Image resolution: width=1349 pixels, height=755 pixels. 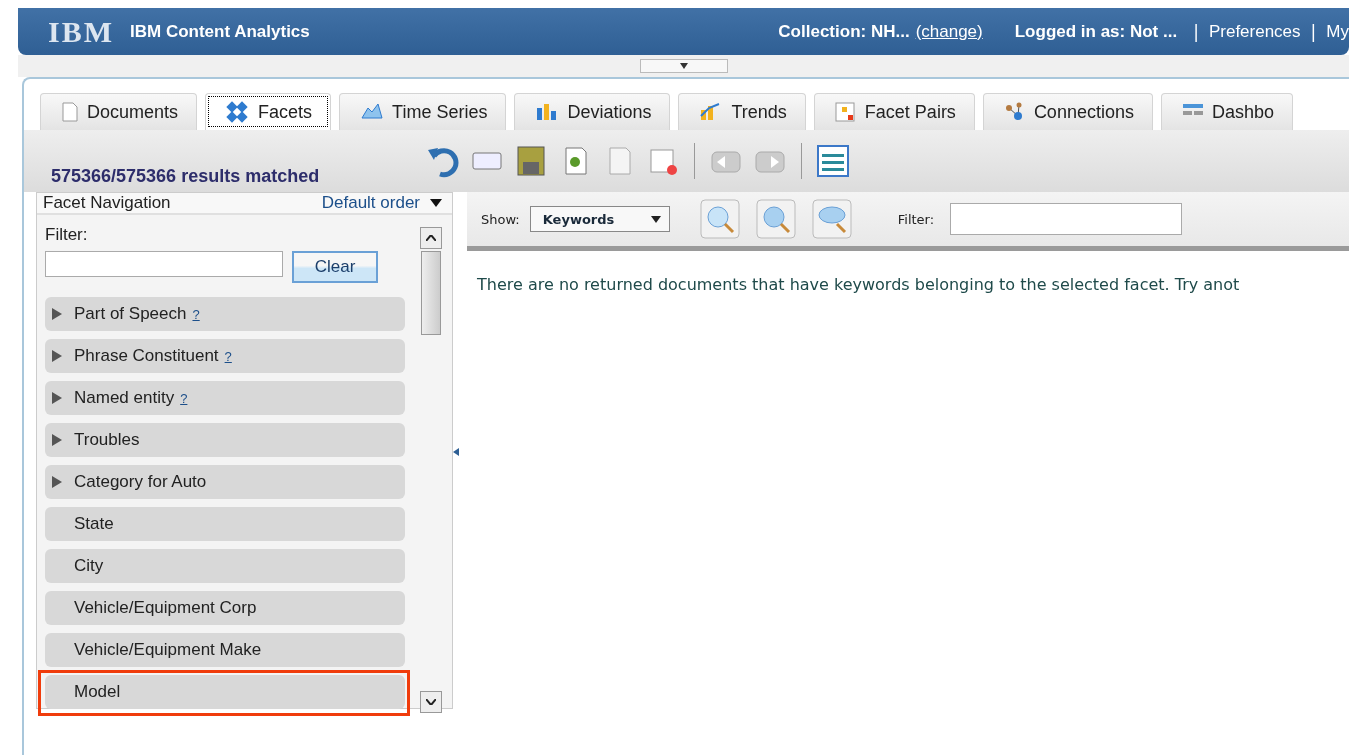 I want to click on collapse-handle, so click(x=683, y=66).